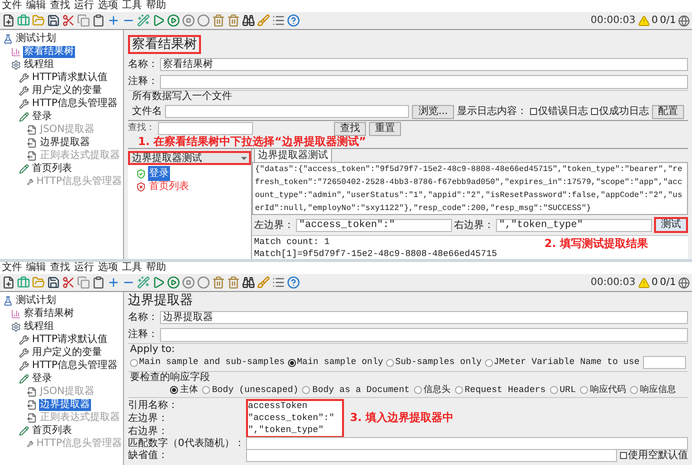 This screenshot has width=692, height=465. Describe the element at coordinates (671, 225) in the screenshot. I see `test-button: 测试` at that location.